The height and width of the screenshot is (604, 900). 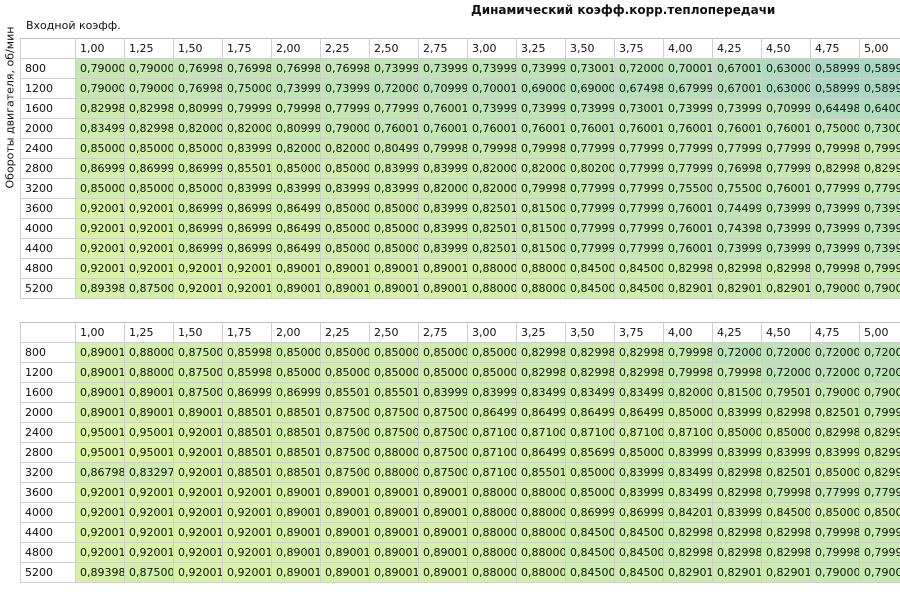 I want to click on value-cell: 0,70999, so click(x=786, y=108).